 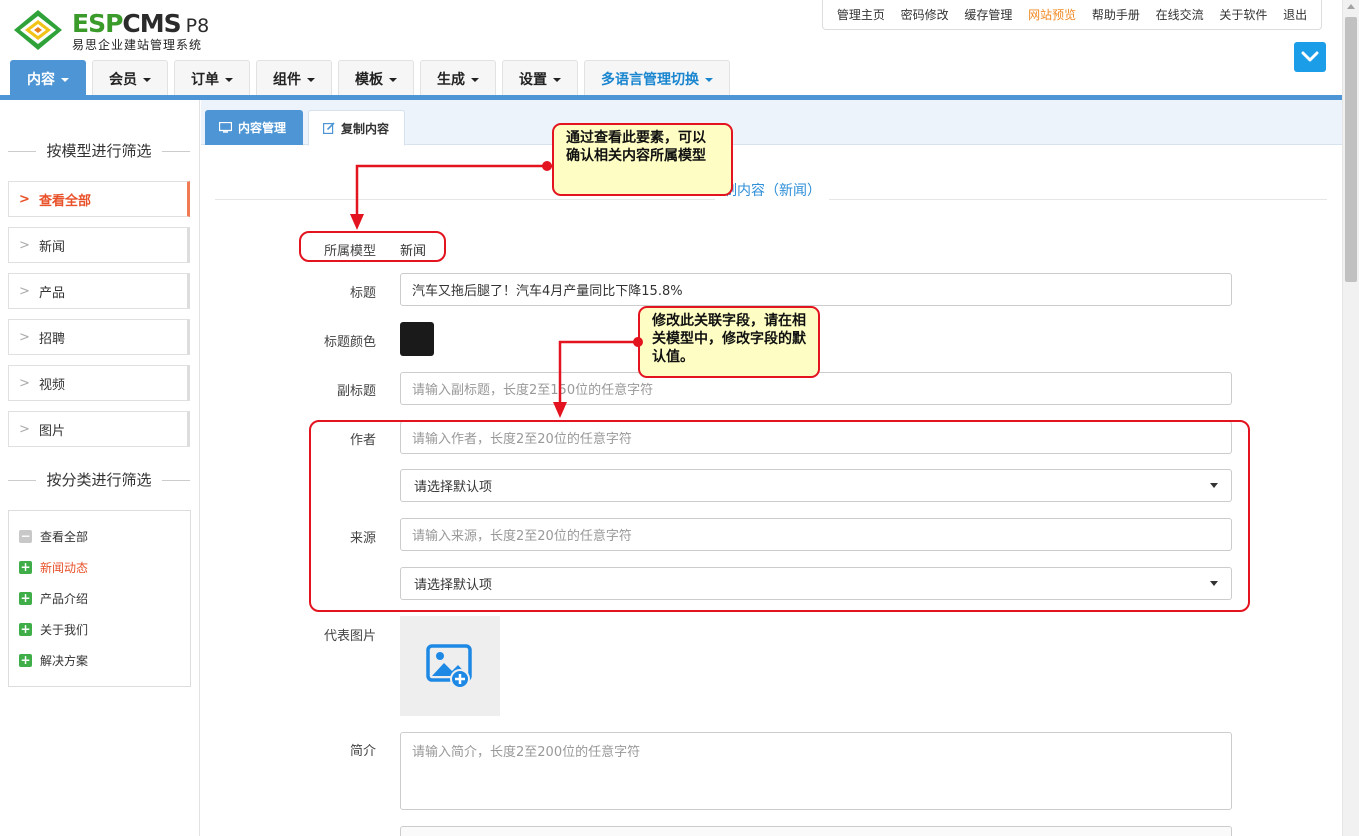 I want to click on logo-esp: ESP, so click(x=97, y=23).